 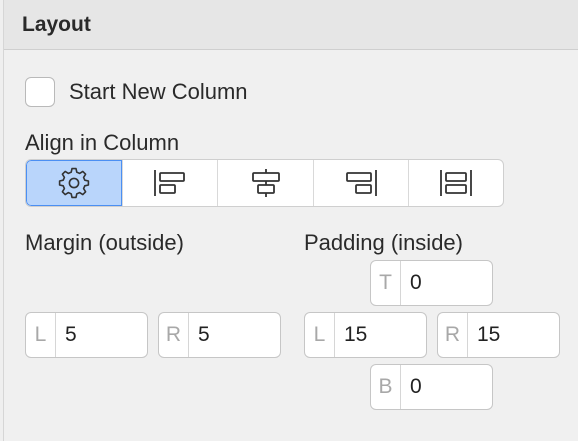 What do you see at coordinates (56, 24) in the screenshot?
I see `panel-title: Layout` at bounding box center [56, 24].